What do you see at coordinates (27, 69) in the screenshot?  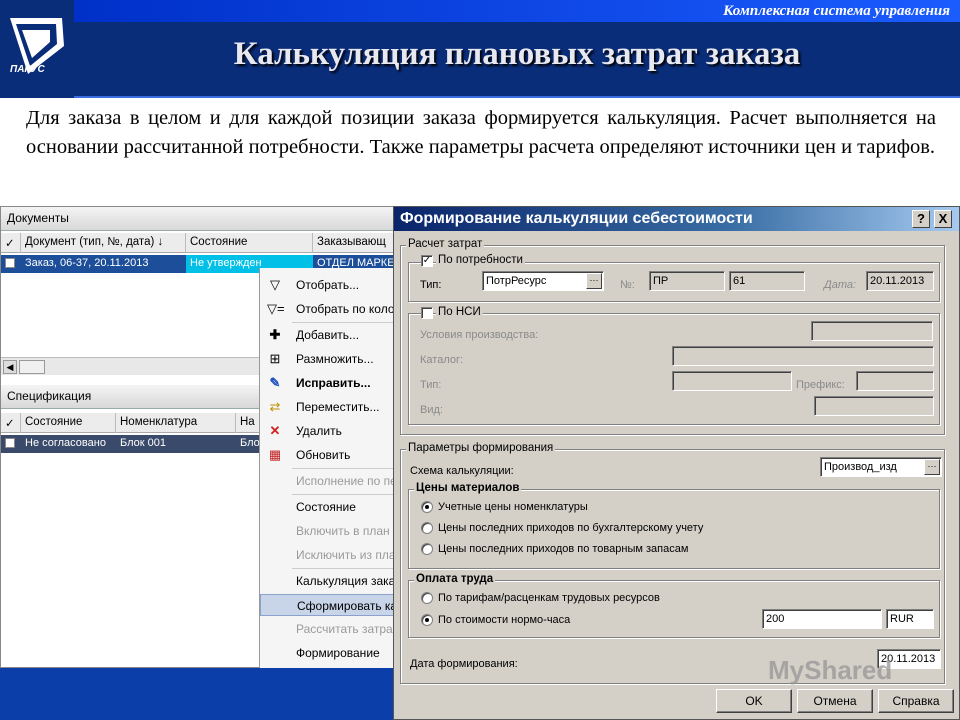 I see `logo-text: ПАРУС` at bounding box center [27, 69].